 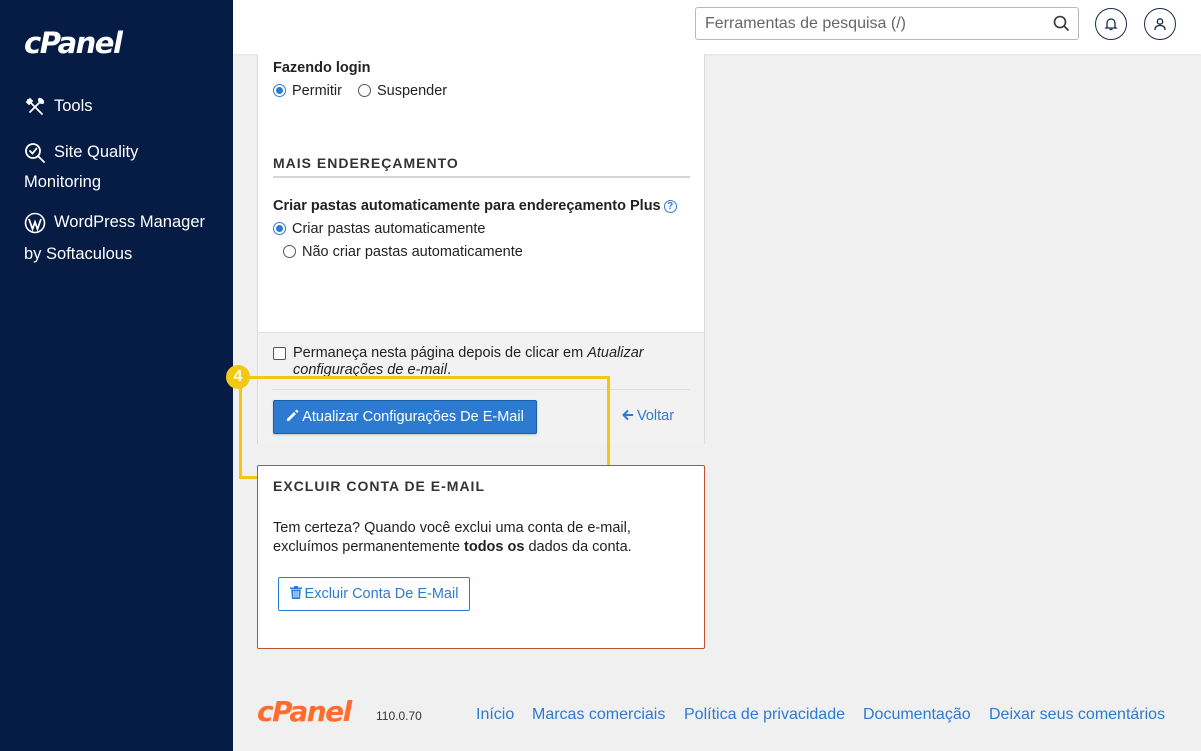 What do you see at coordinates (481, 166) in the screenshot?
I see `section-title-plus-addressing: MAIS ENDEREÇAMENTO` at bounding box center [481, 166].